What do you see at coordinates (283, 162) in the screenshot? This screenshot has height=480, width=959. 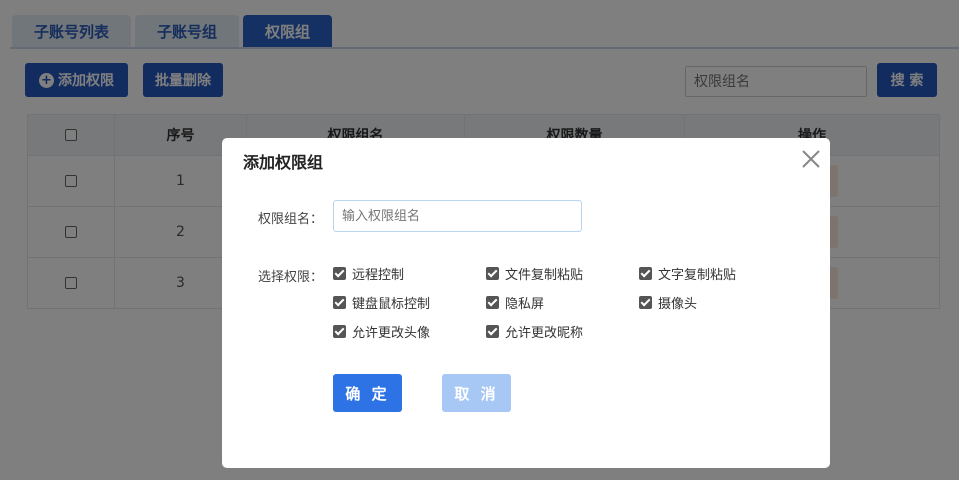 I see `dialog-title: 添加权限组` at bounding box center [283, 162].